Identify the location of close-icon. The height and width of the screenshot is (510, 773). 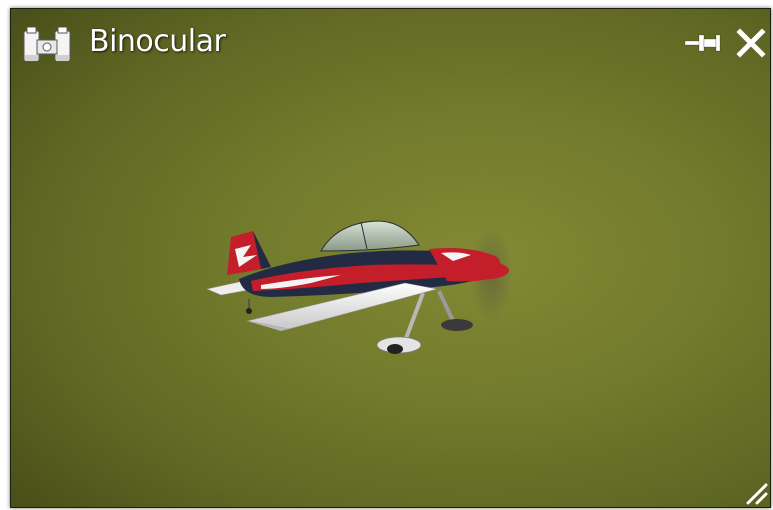
(751, 43).